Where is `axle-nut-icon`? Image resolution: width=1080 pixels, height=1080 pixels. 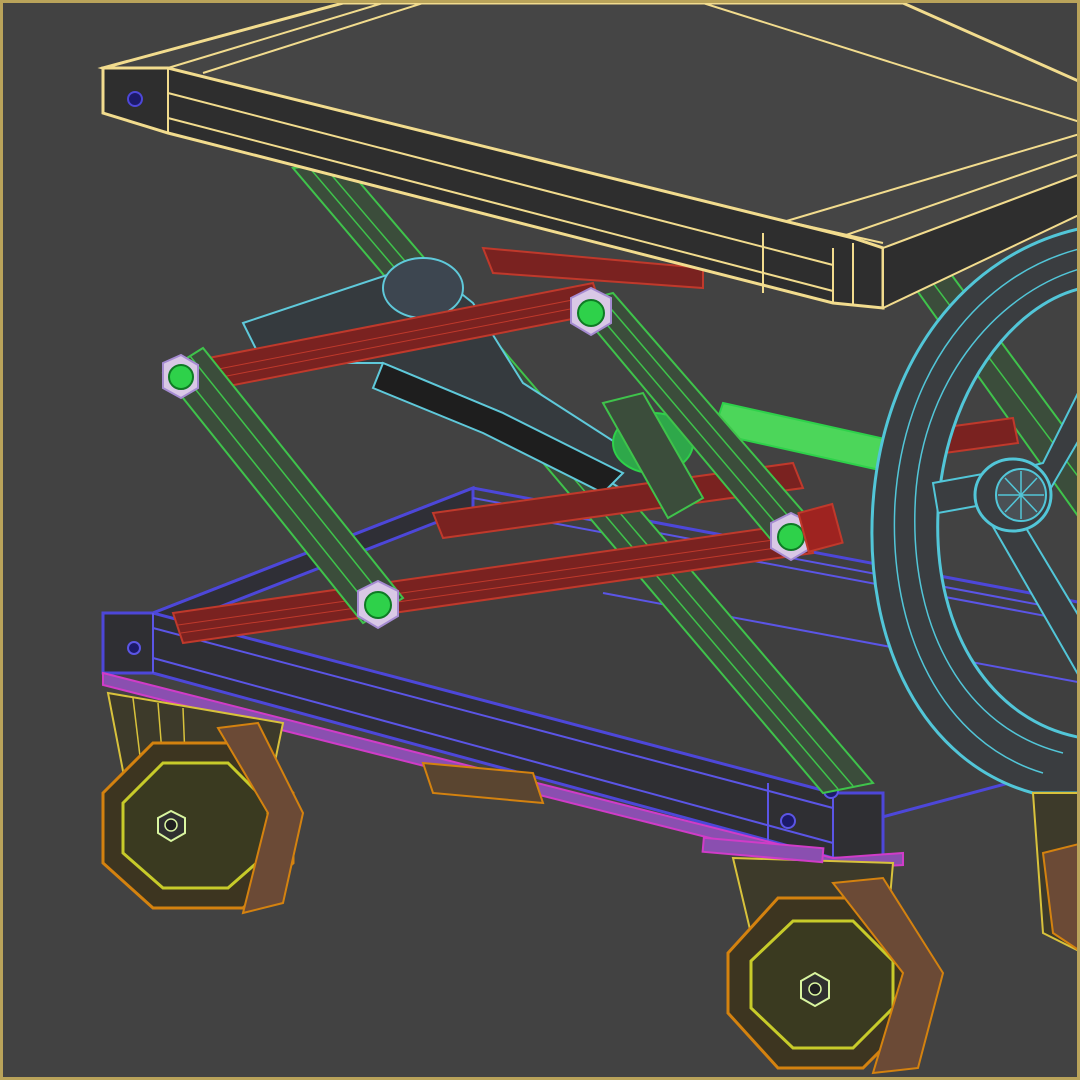
axle-nut-icon is located at coordinates (815, 989).